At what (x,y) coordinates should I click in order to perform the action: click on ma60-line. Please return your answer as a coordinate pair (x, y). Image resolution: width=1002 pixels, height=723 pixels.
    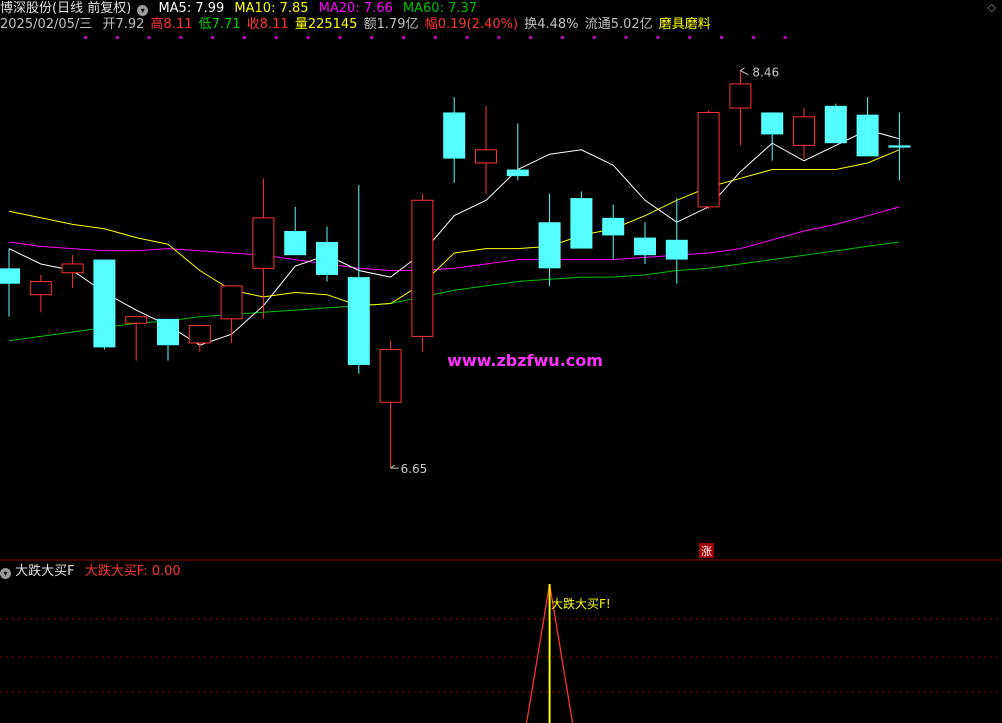
    Looking at the image, I should click on (454, 291).